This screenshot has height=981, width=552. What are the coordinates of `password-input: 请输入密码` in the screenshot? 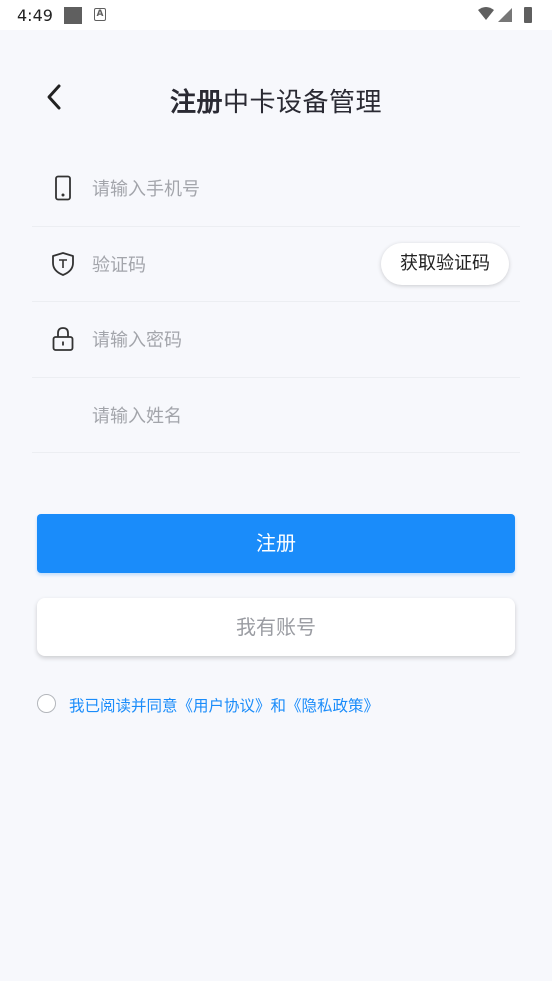 It's located at (137, 339).